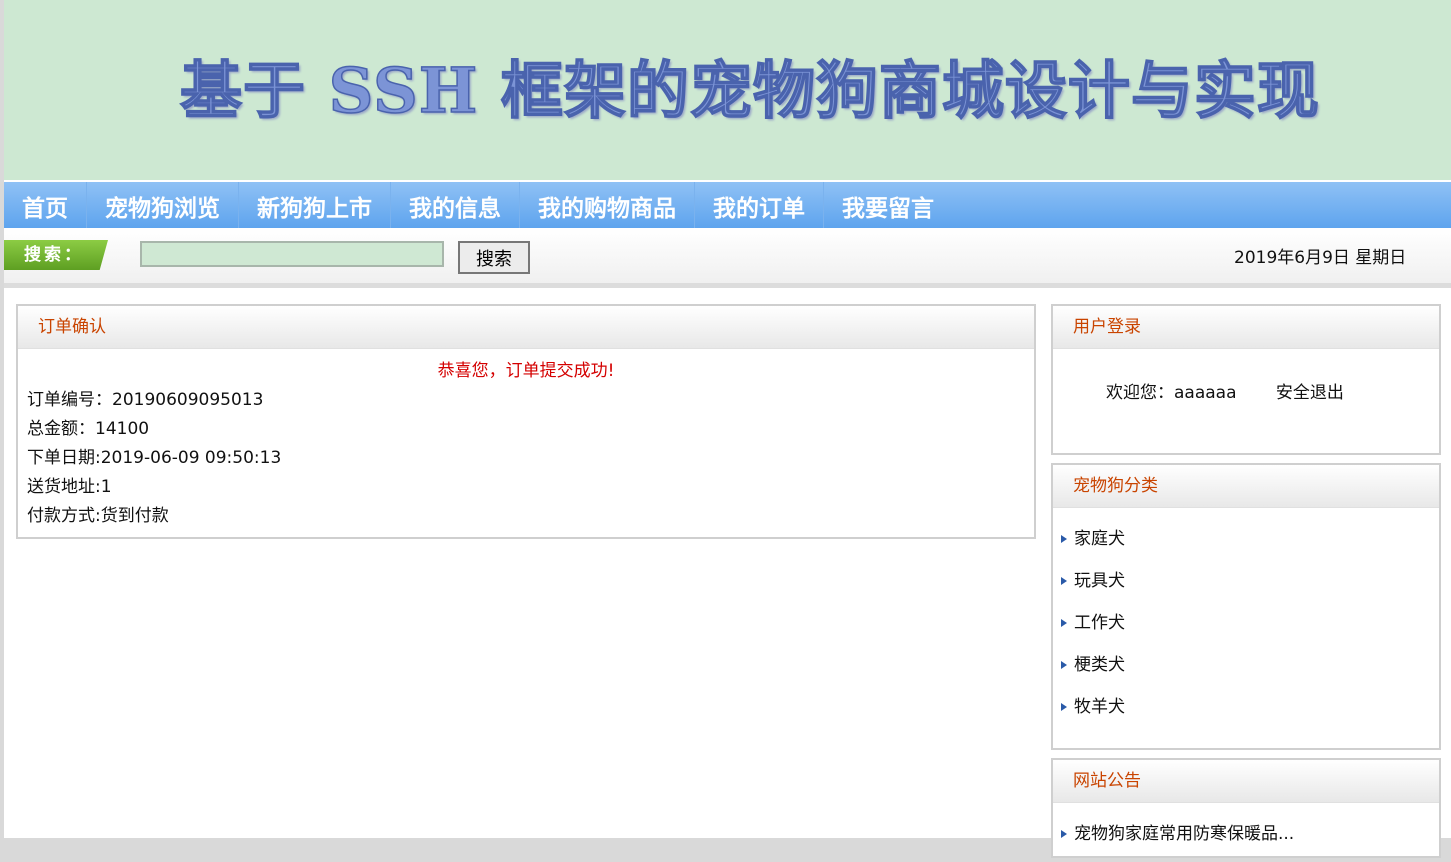 Image resolution: width=1451 pixels, height=862 pixels. Describe the element at coordinates (1246, 376) in the screenshot. I see `login-status: 欢迎您：aaaaaa 安全退出` at that location.